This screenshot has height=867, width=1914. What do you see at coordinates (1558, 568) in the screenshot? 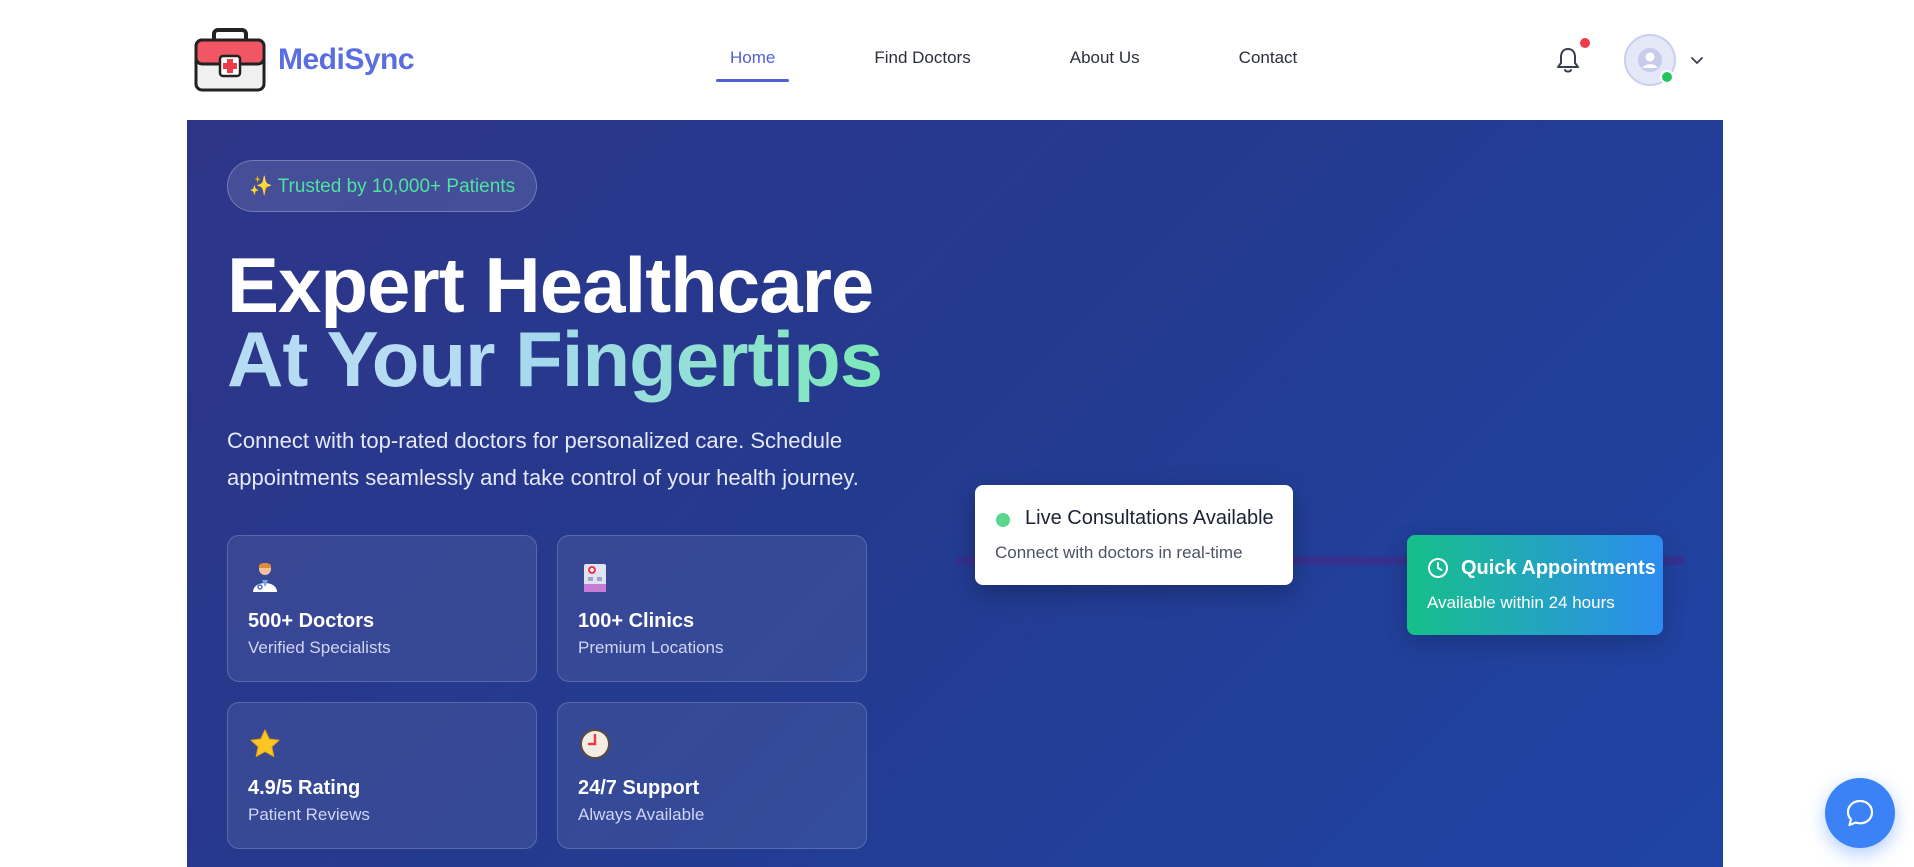
I see `quick-card-title: Quick Appointments` at bounding box center [1558, 568].